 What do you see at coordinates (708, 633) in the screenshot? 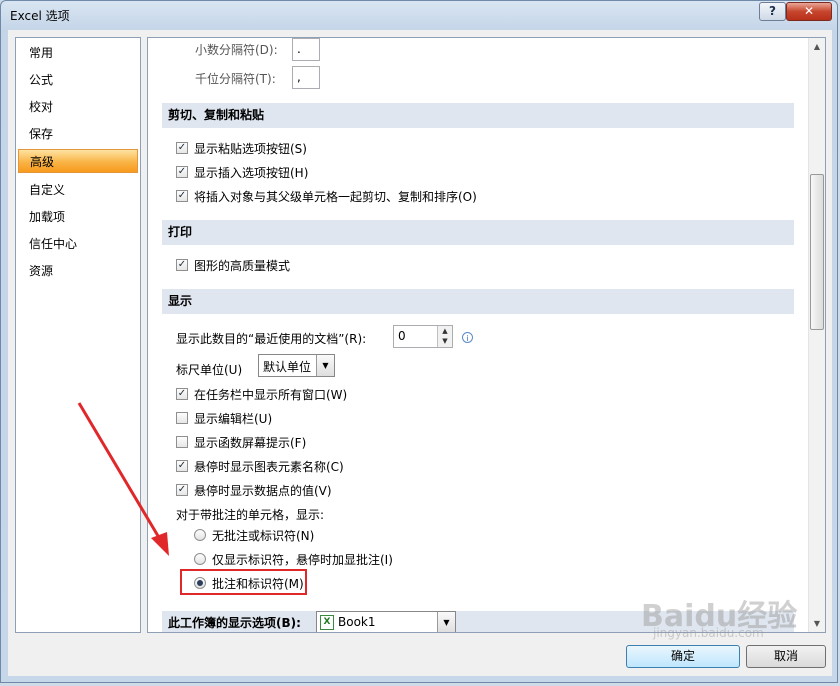
I see `baidu-watermark-url: jingyan.baidu.com` at bounding box center [708, 633].